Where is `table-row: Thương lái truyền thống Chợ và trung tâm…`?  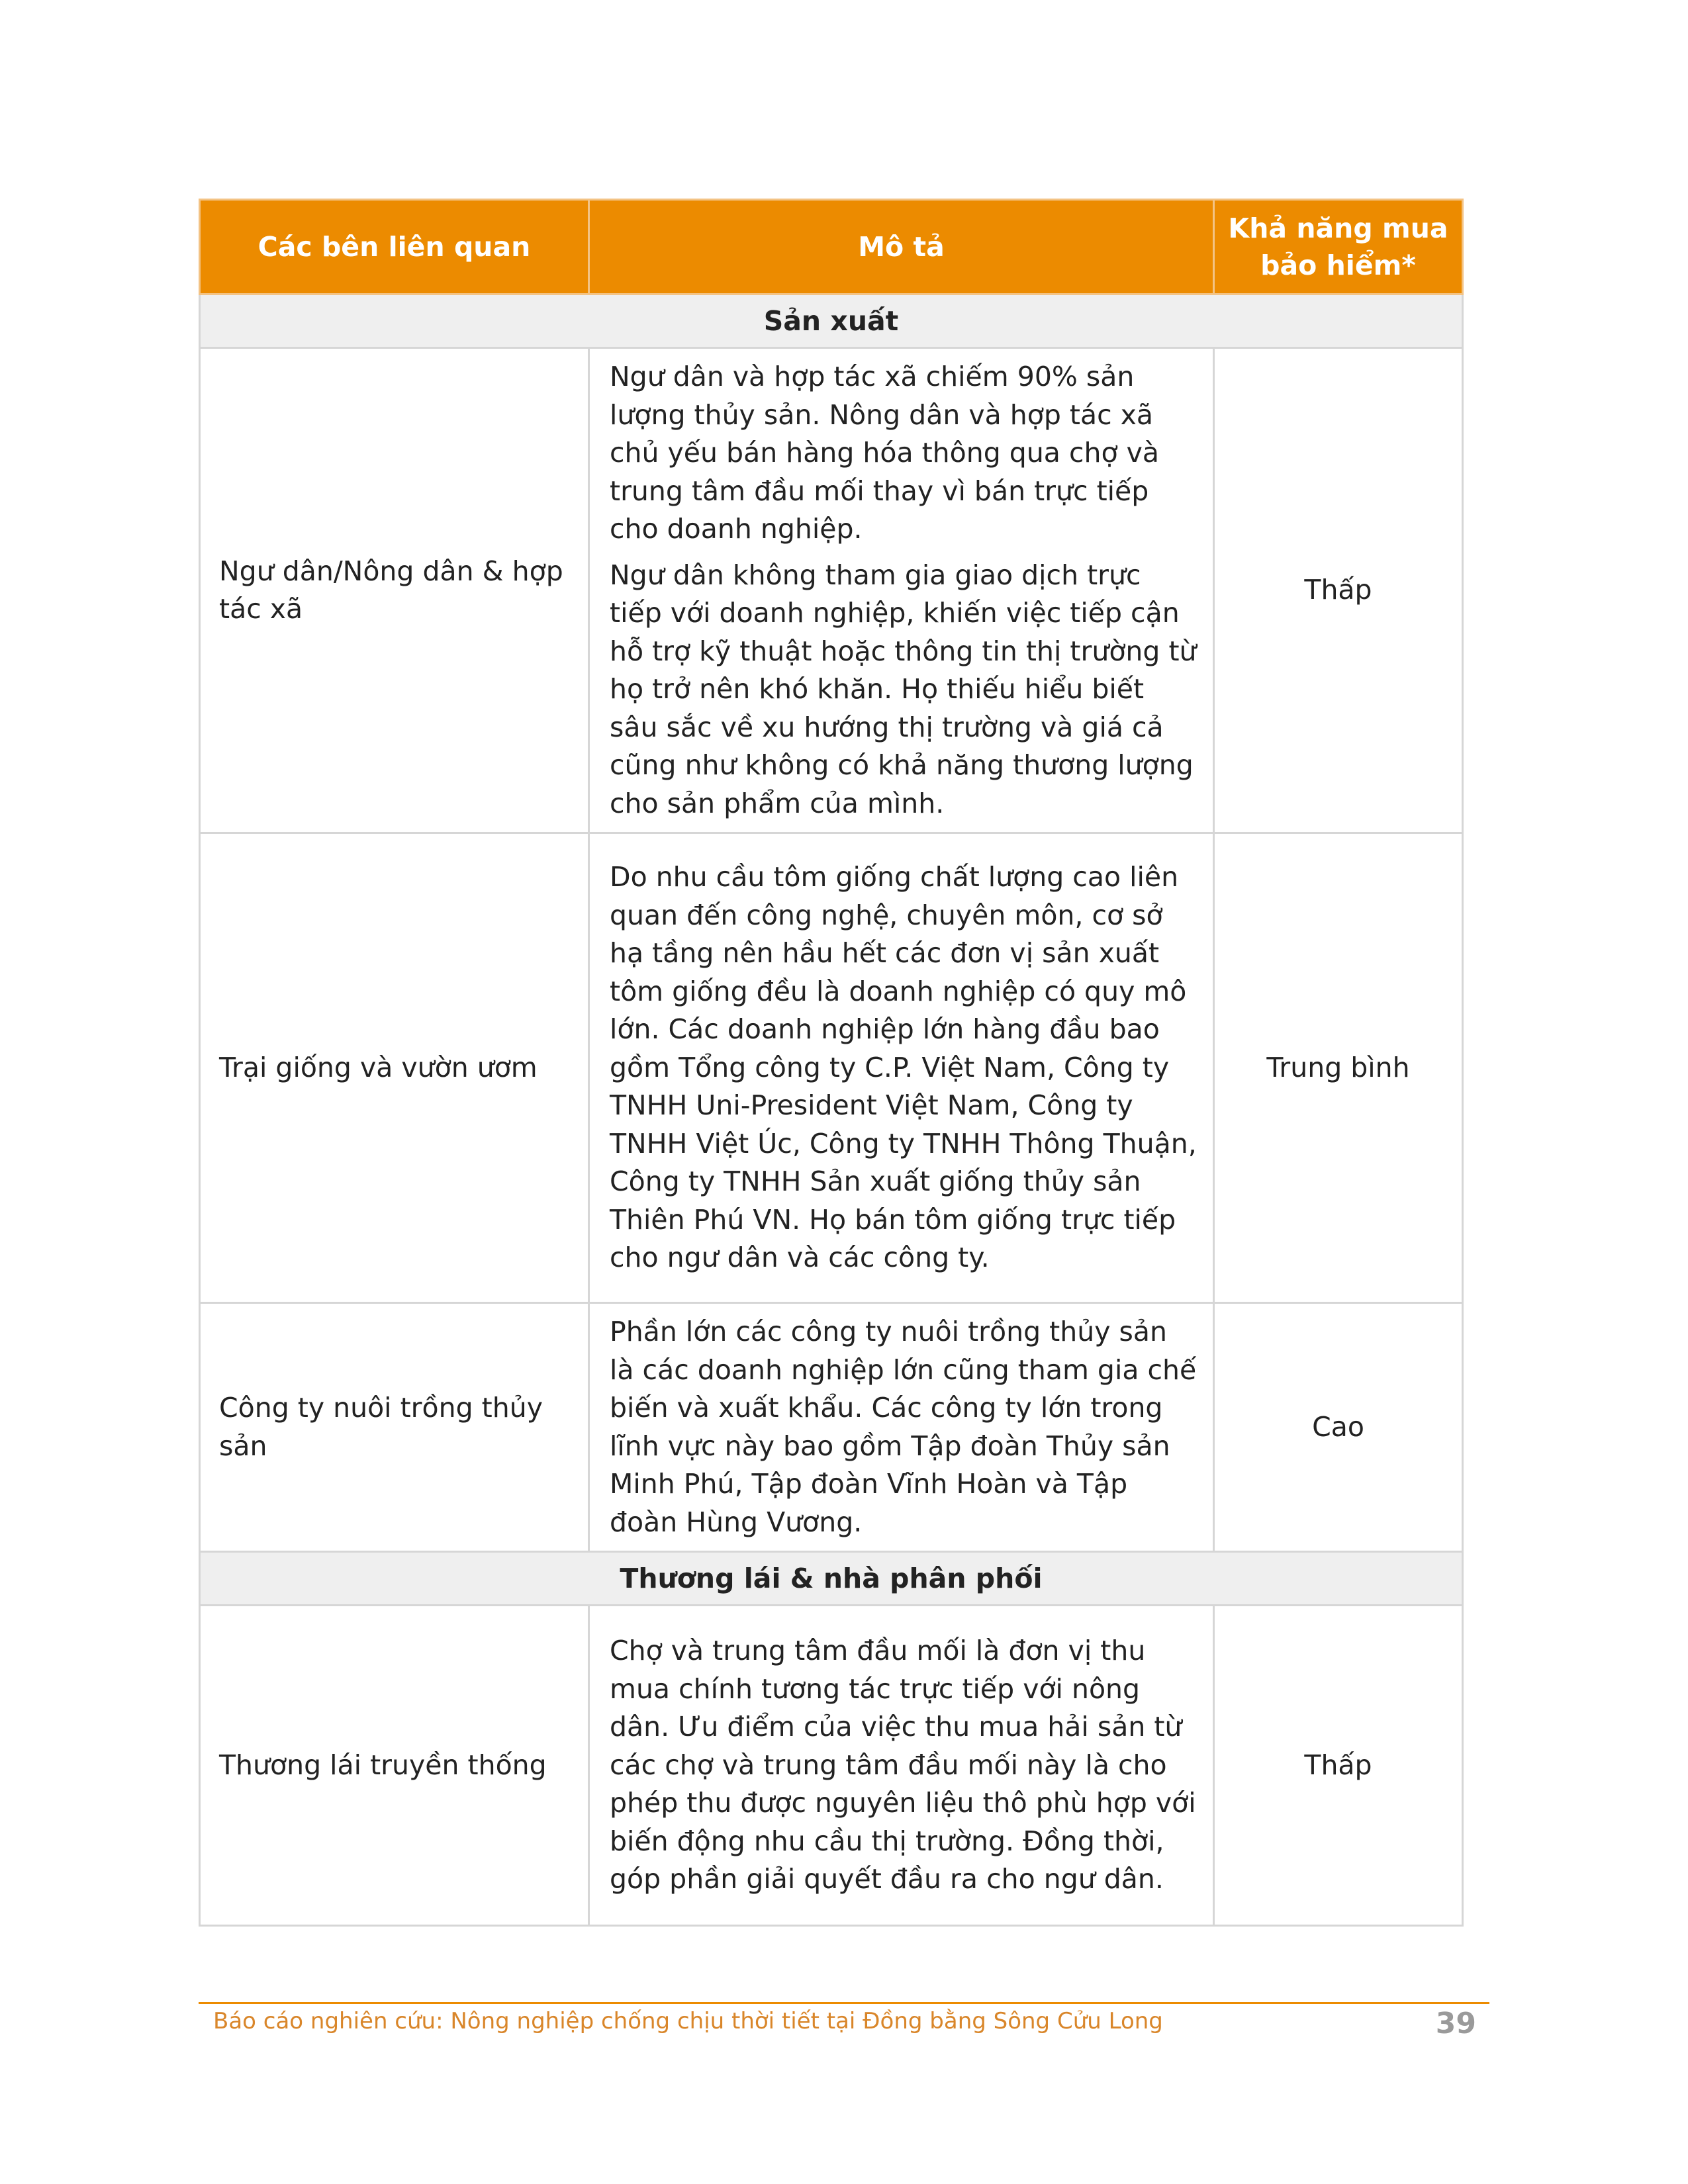 table-row: Thương lái truyền thống Chợ và trung tâm… is located at coordinates (831, 1766).